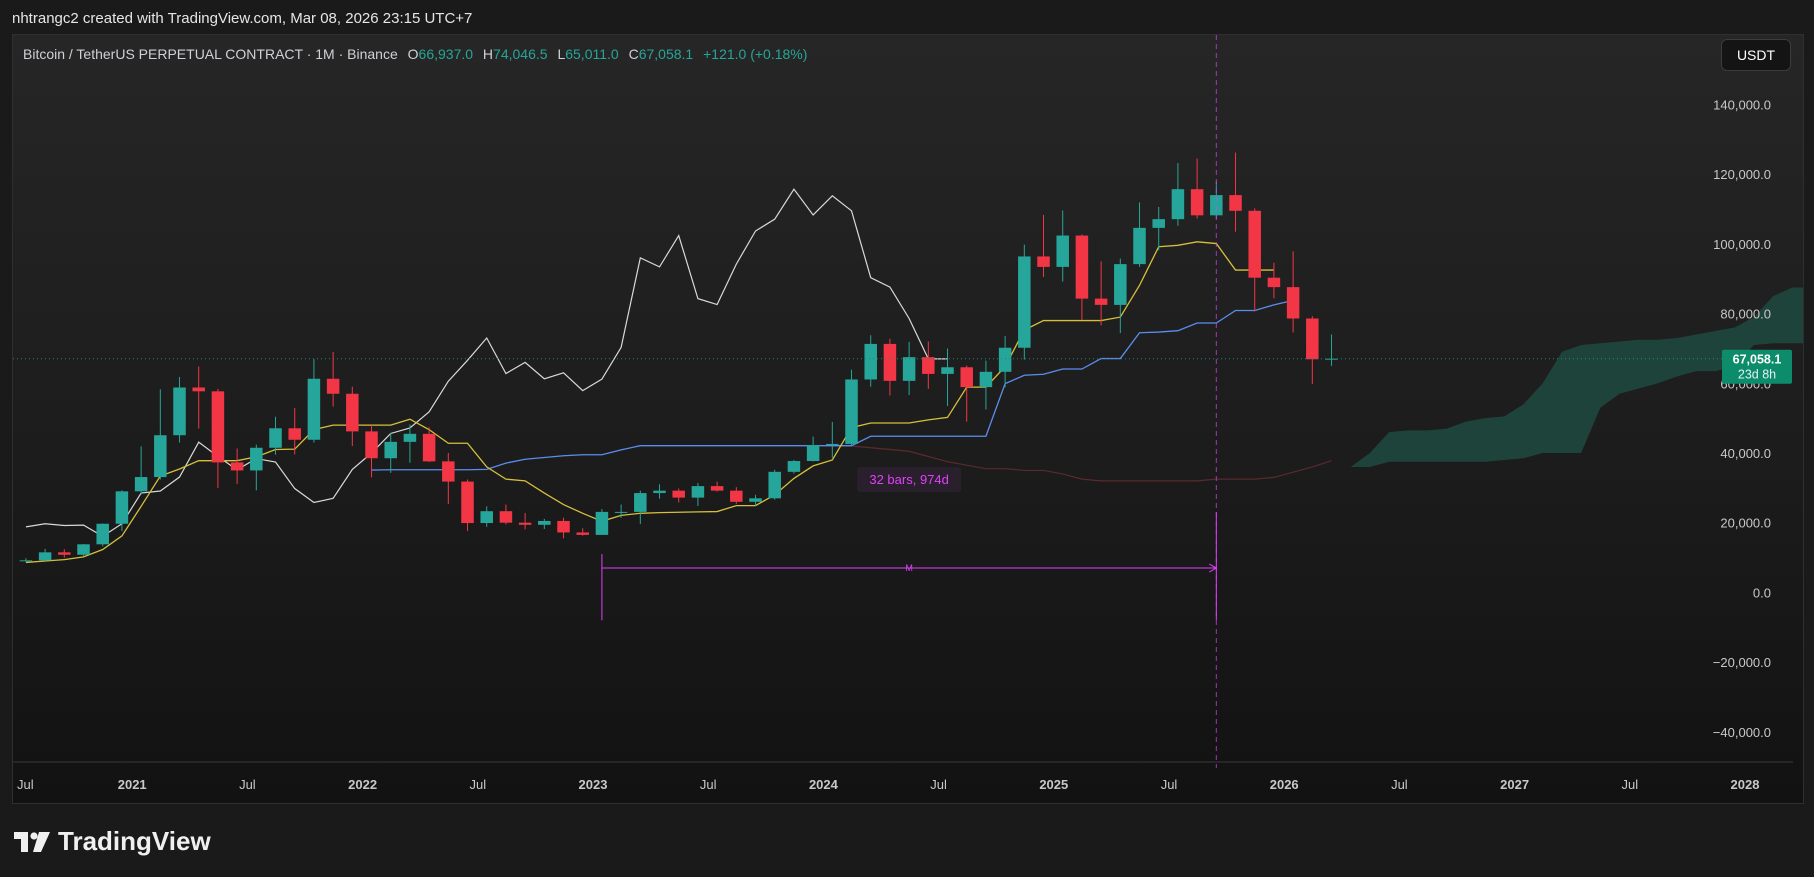  I want to click on x-tick-label: 2025, so click(1053, 784).